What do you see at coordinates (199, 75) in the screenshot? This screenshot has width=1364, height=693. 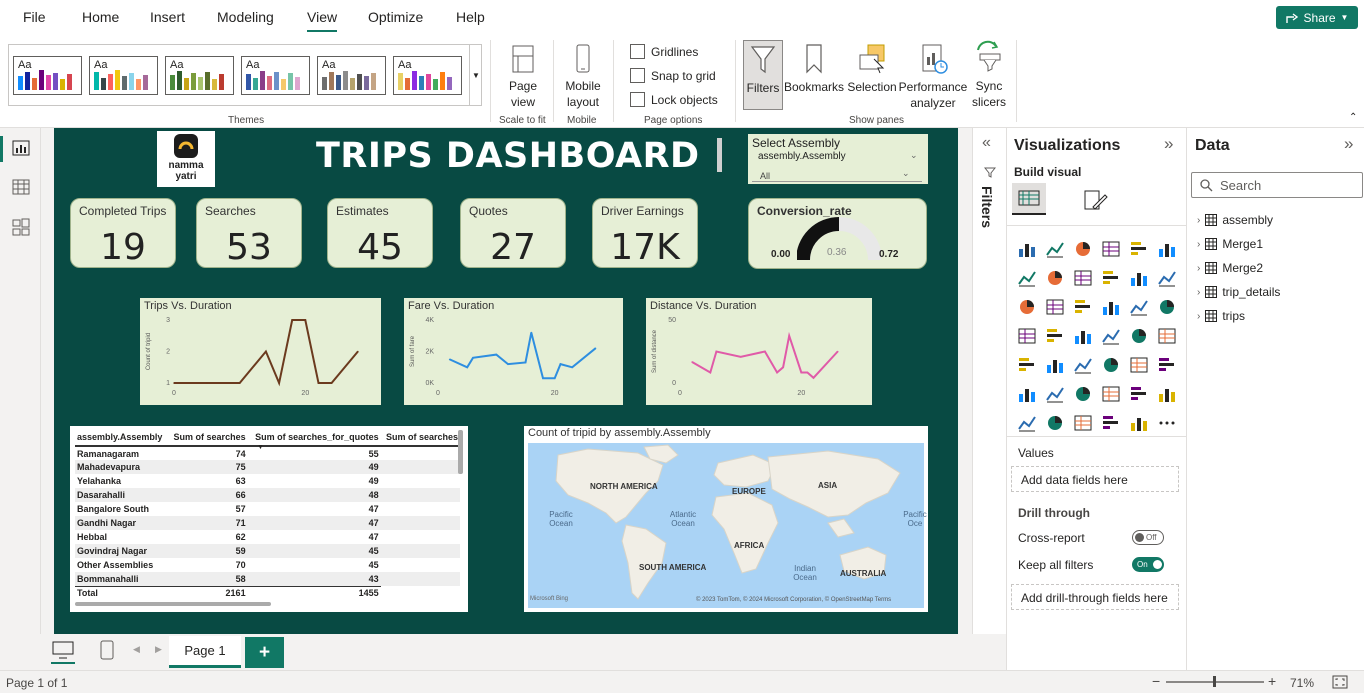 I see `theme-option-3: Aa` at bounding box center [199, 75].